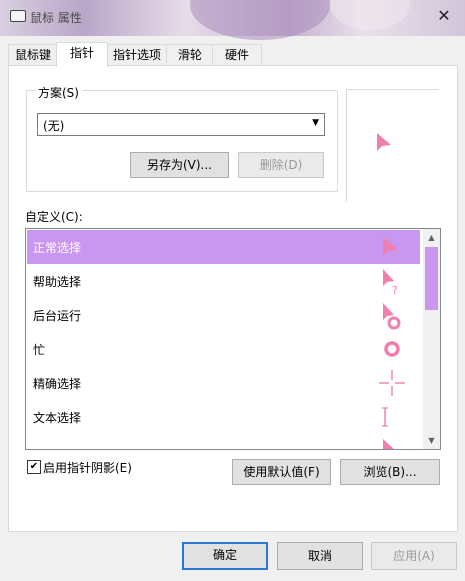  I want to click on title-bar: 鼠标 属性 ✕, so click(232, 20).